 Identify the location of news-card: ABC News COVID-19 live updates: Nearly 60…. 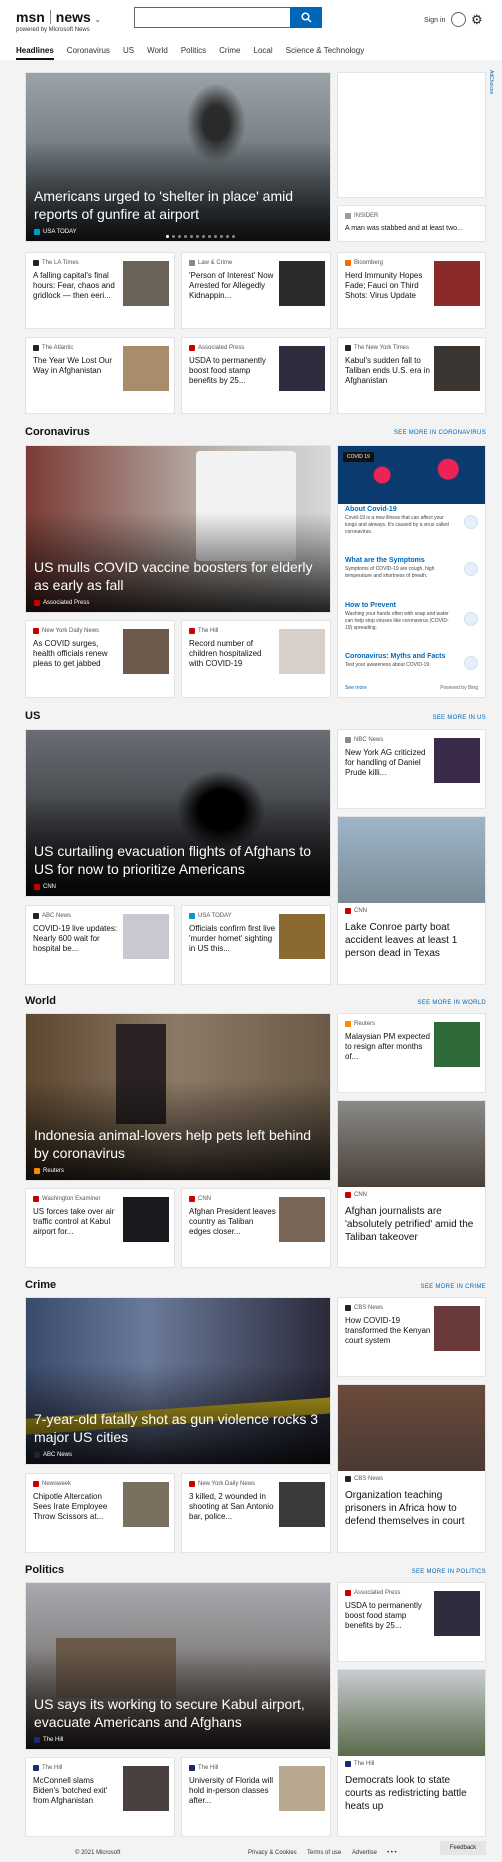
(100, 945).